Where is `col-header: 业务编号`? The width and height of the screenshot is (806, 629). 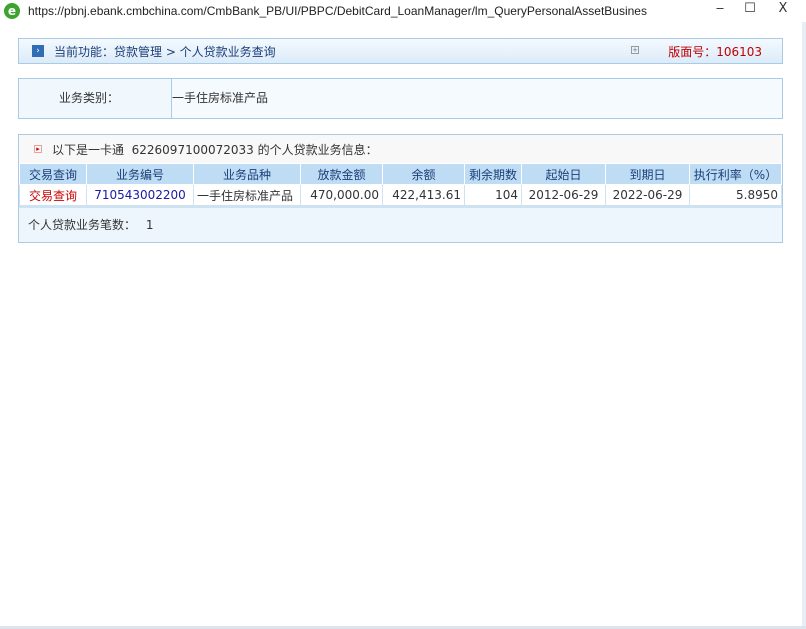
col-header: 业务编号 is located at coordinates (140, 174).